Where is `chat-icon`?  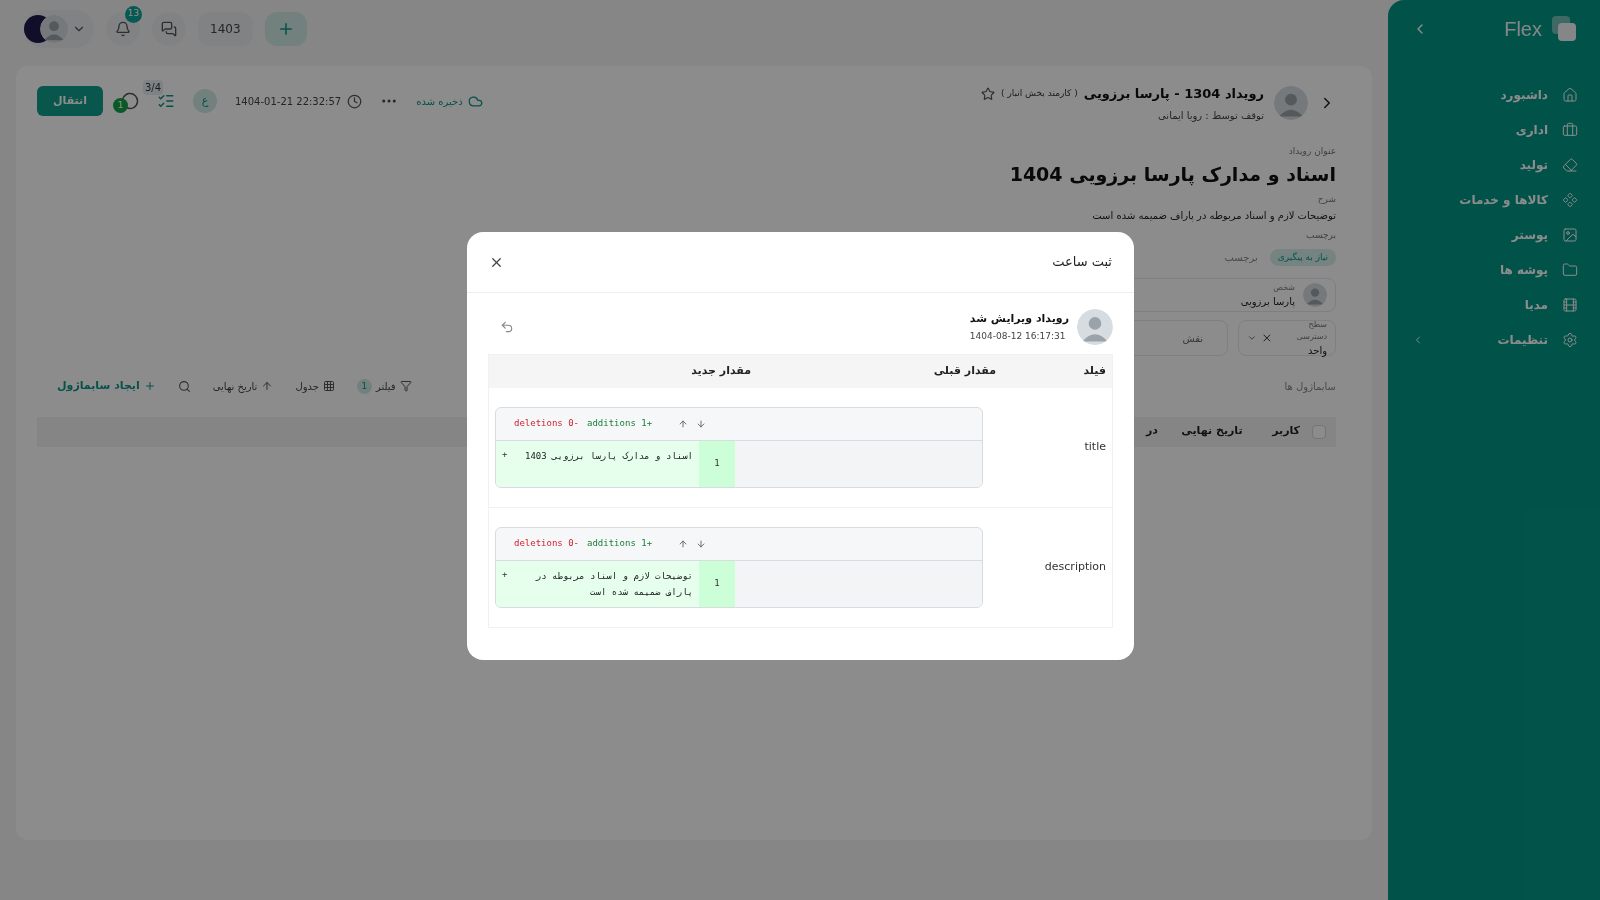 chat-icon is located at coordinates (169, 28).